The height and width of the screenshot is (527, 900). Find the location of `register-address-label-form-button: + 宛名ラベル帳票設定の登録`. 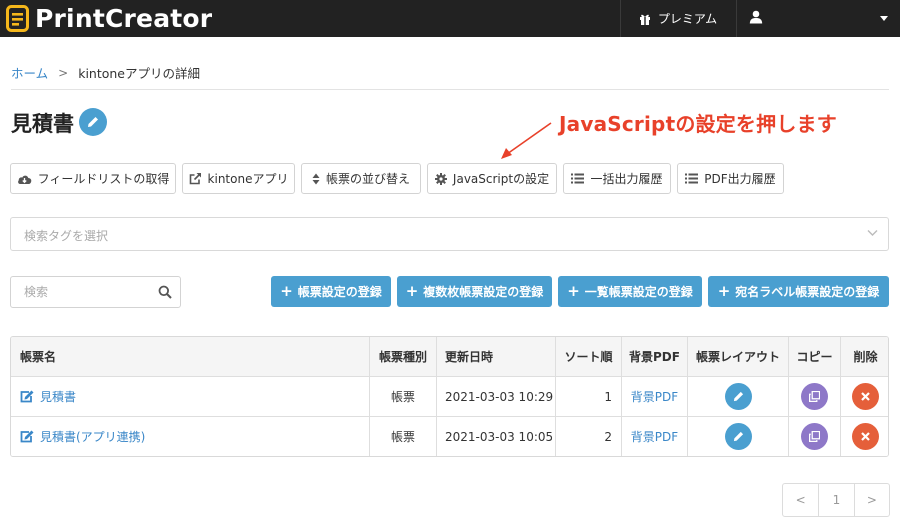

register-address-label-form-button: + 宛名ラベル帳票設定の登録 is located at coordinates (798, 291).